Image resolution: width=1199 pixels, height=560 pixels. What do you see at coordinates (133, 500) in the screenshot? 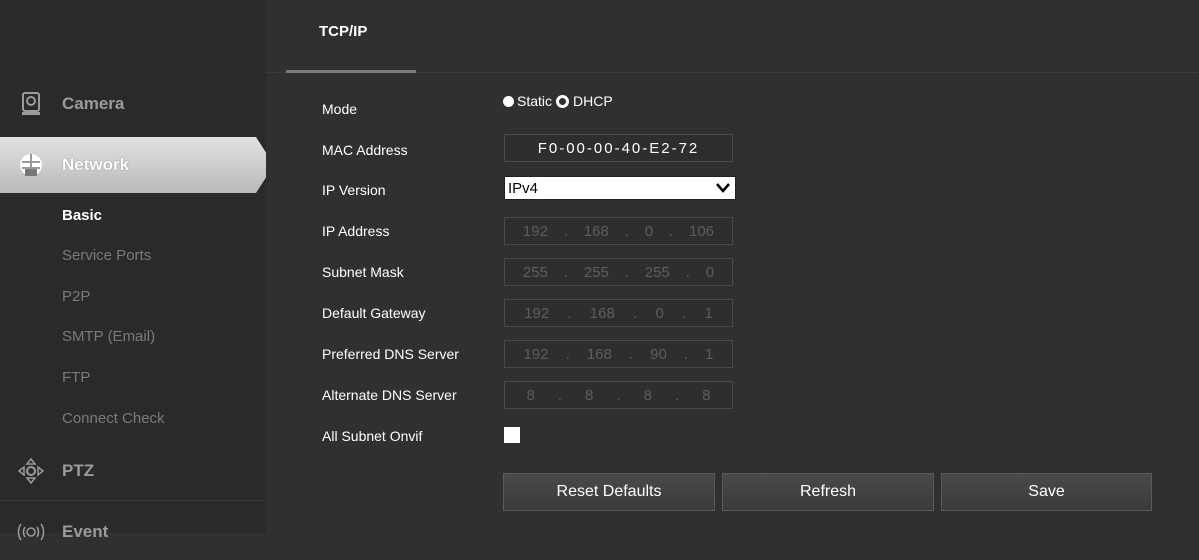
I see `divider` at bounding box center [133, 500].